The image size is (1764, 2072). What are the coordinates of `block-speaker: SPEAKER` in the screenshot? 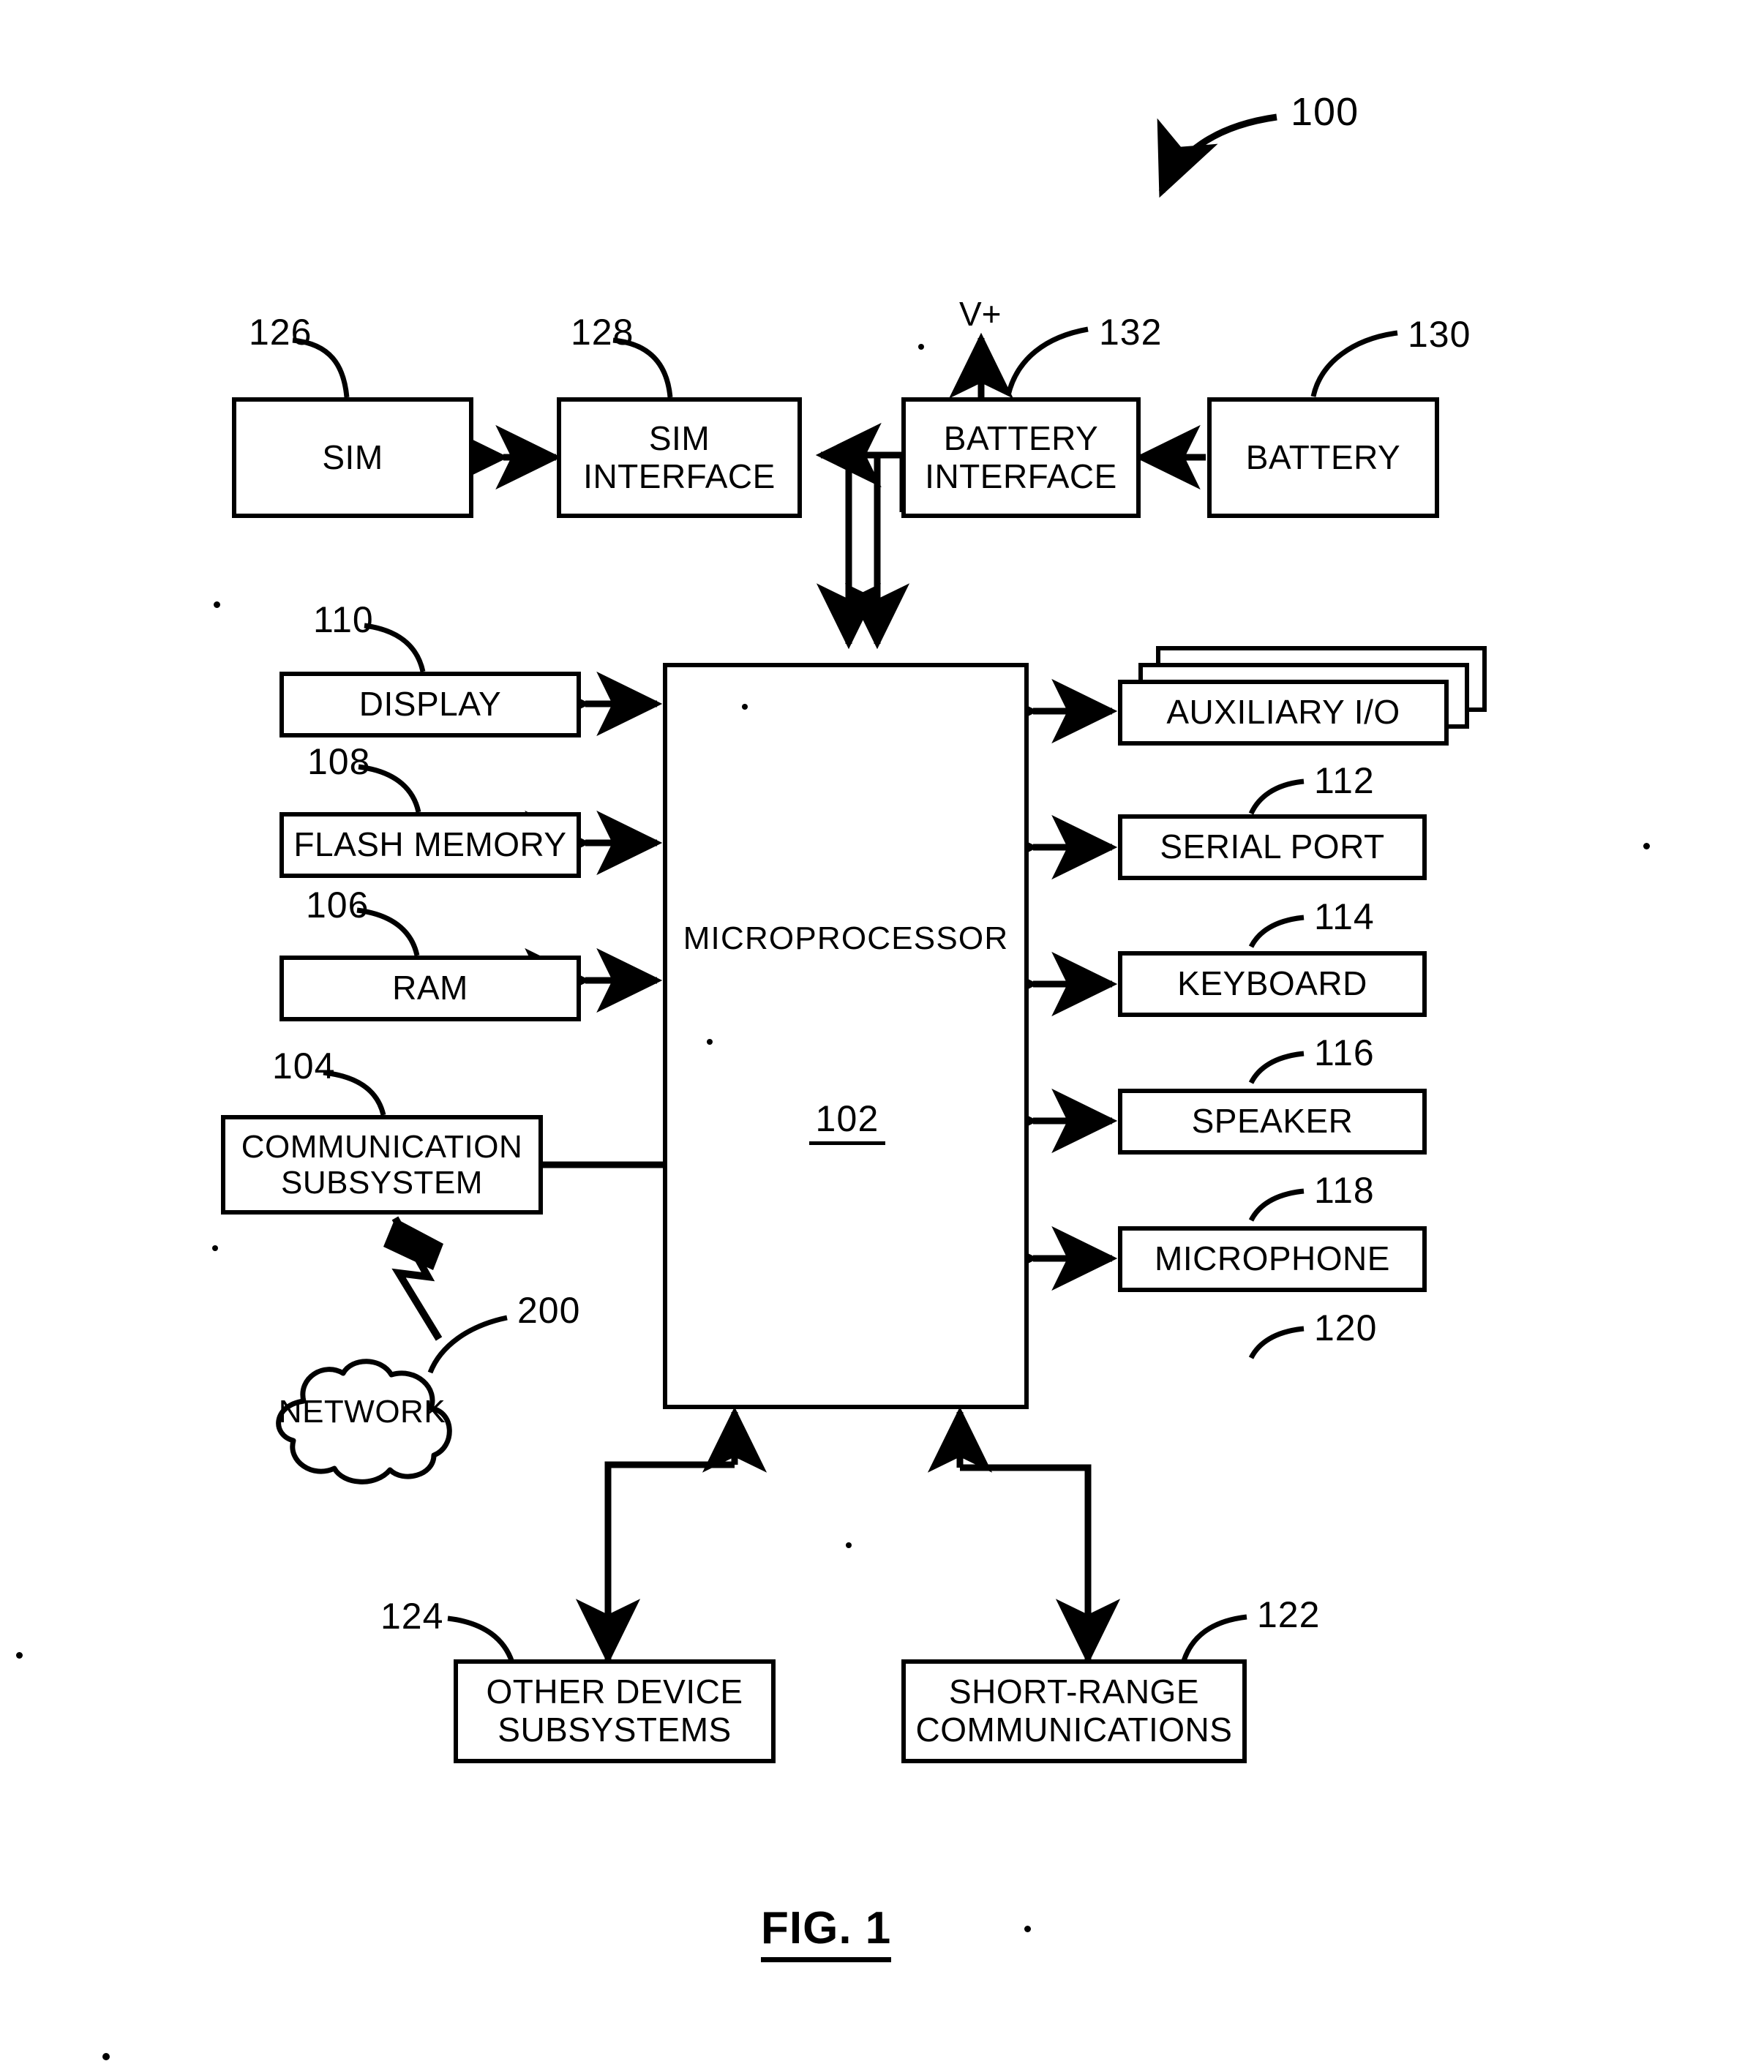 It's located at (1272, 1122).